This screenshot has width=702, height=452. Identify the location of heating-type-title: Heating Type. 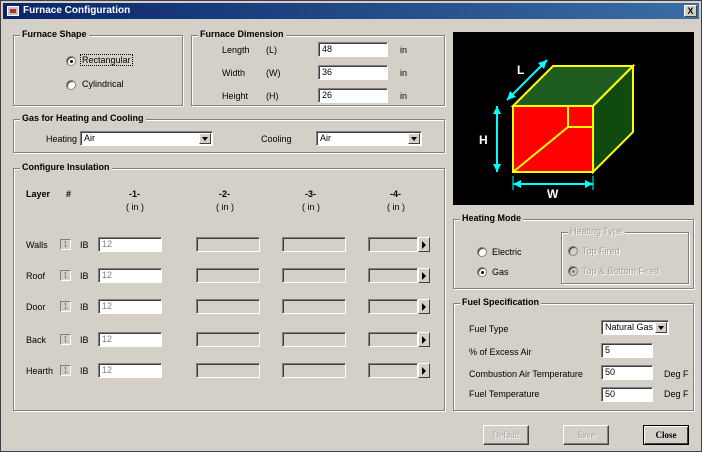
(596, 231).